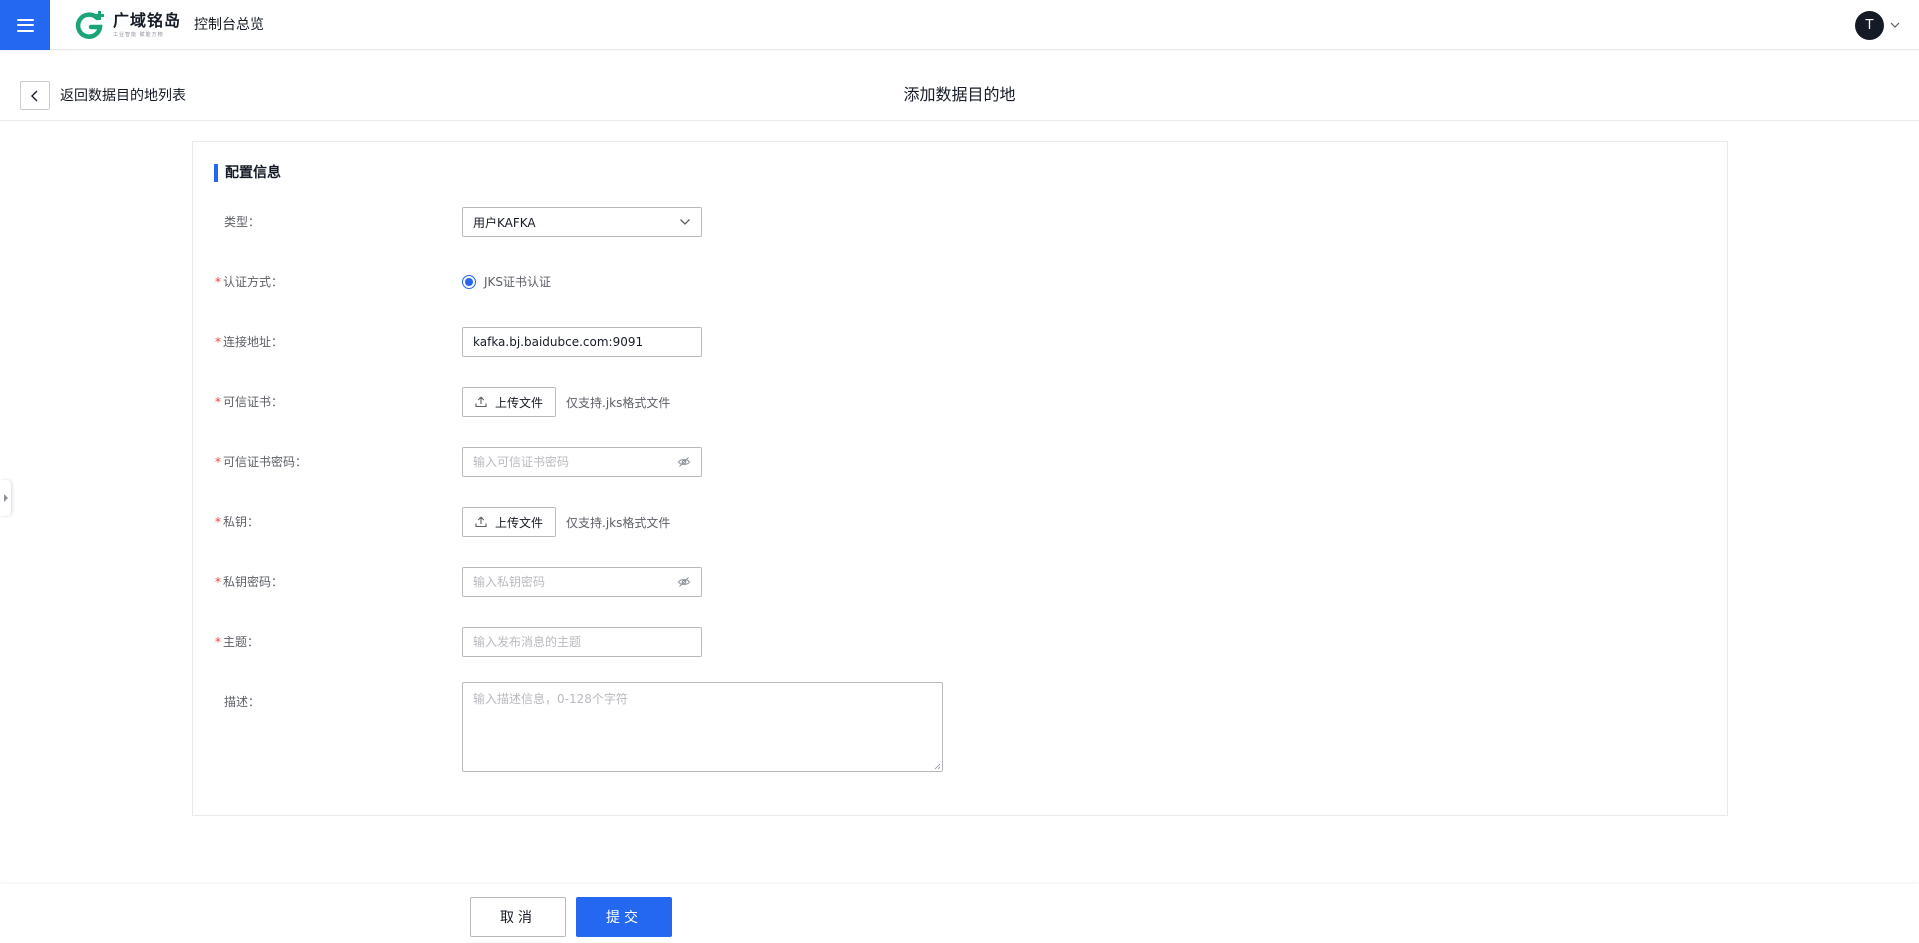 The height and width of the screenshot is (943, 1919). What do you see at coordinates (89, 25) in the screenshot?
I see `logo-icon` at bounding box center [89, 25].